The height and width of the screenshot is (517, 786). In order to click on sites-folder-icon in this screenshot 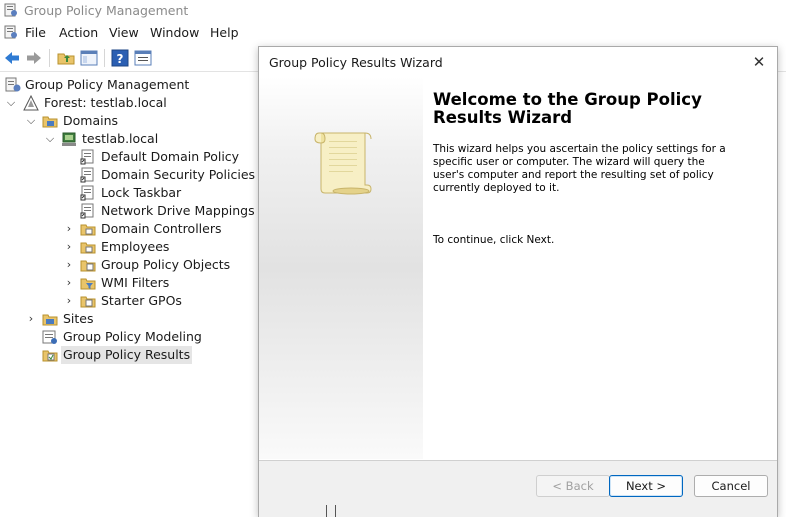, I will do `click(50, 320)`.